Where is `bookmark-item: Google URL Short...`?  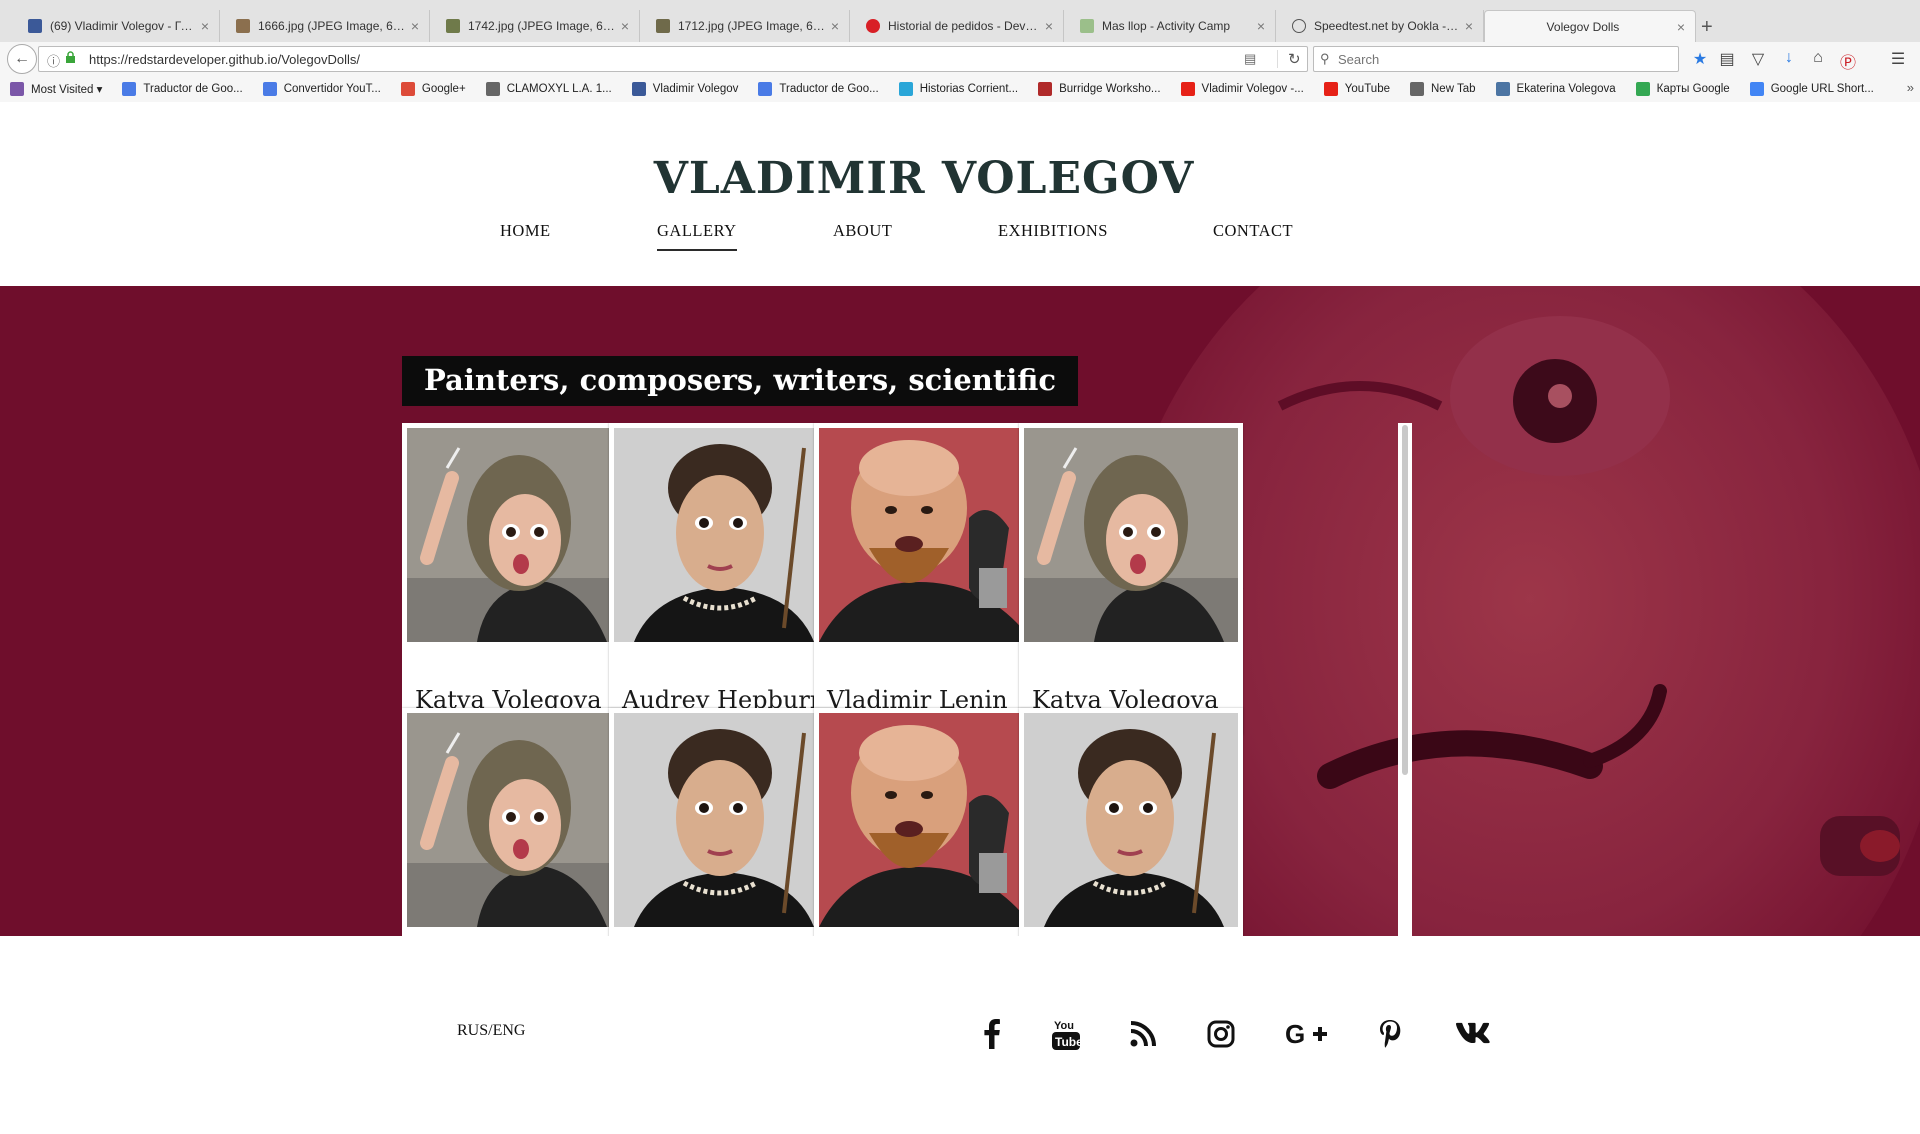 bookmark-item: Google URL Short... is located at coordinates (1811, 89).